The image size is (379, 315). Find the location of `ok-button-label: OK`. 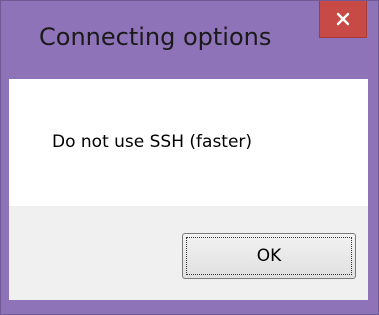

ok-button-label: OK is located at coordinates (269, 256).